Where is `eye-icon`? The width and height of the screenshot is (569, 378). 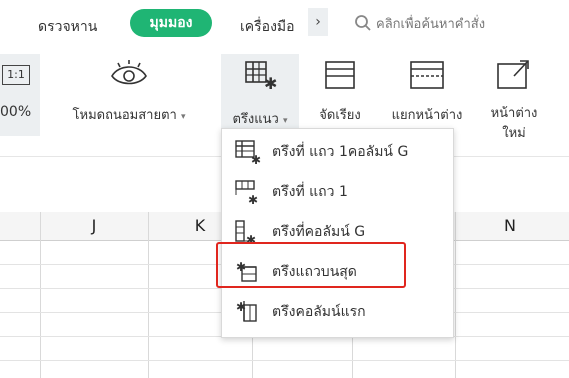
eye-icon is located at coordinates (129, 72).